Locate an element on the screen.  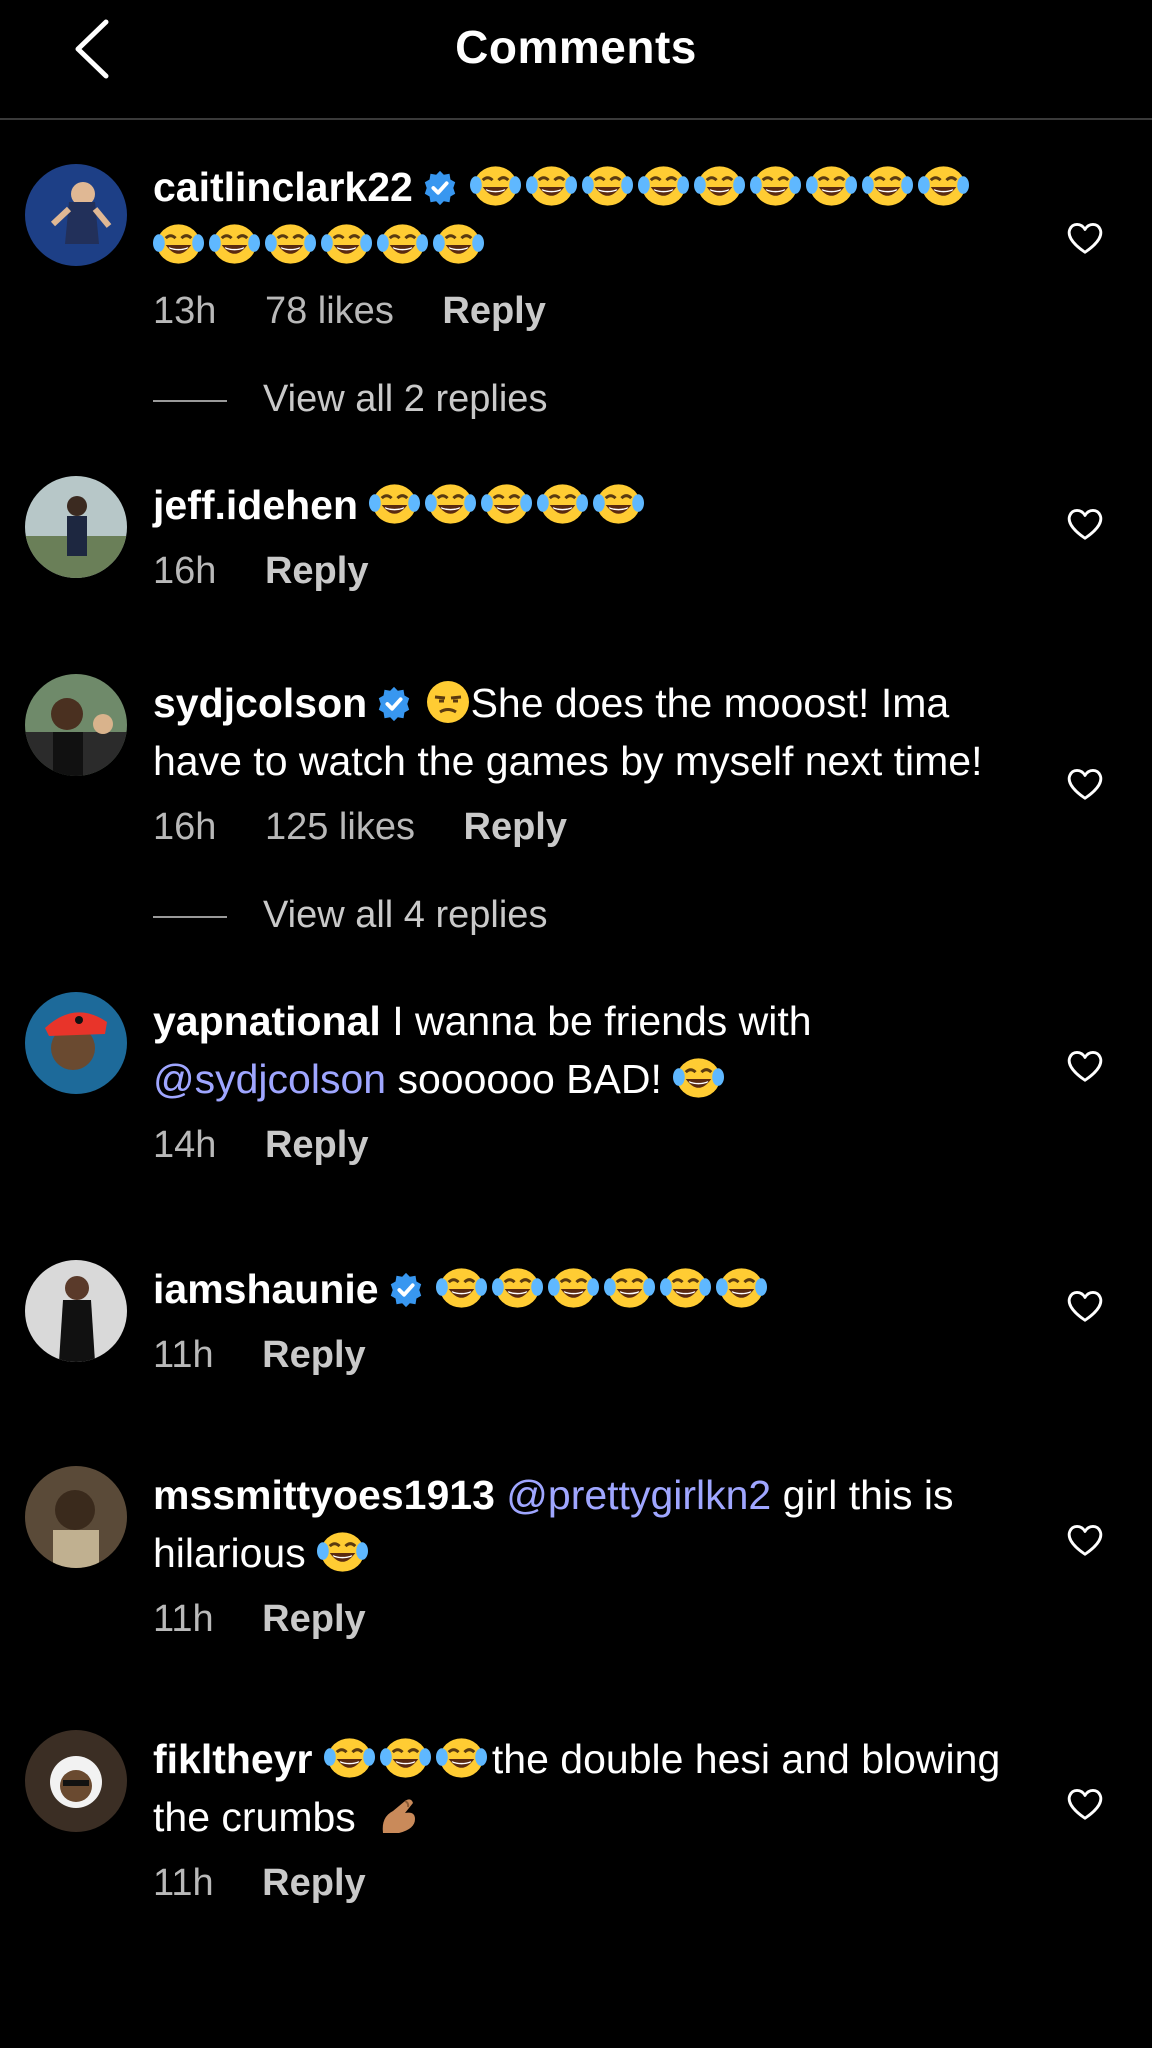
comment-username: caitlinclark22 is located at coordinates (283, 187).